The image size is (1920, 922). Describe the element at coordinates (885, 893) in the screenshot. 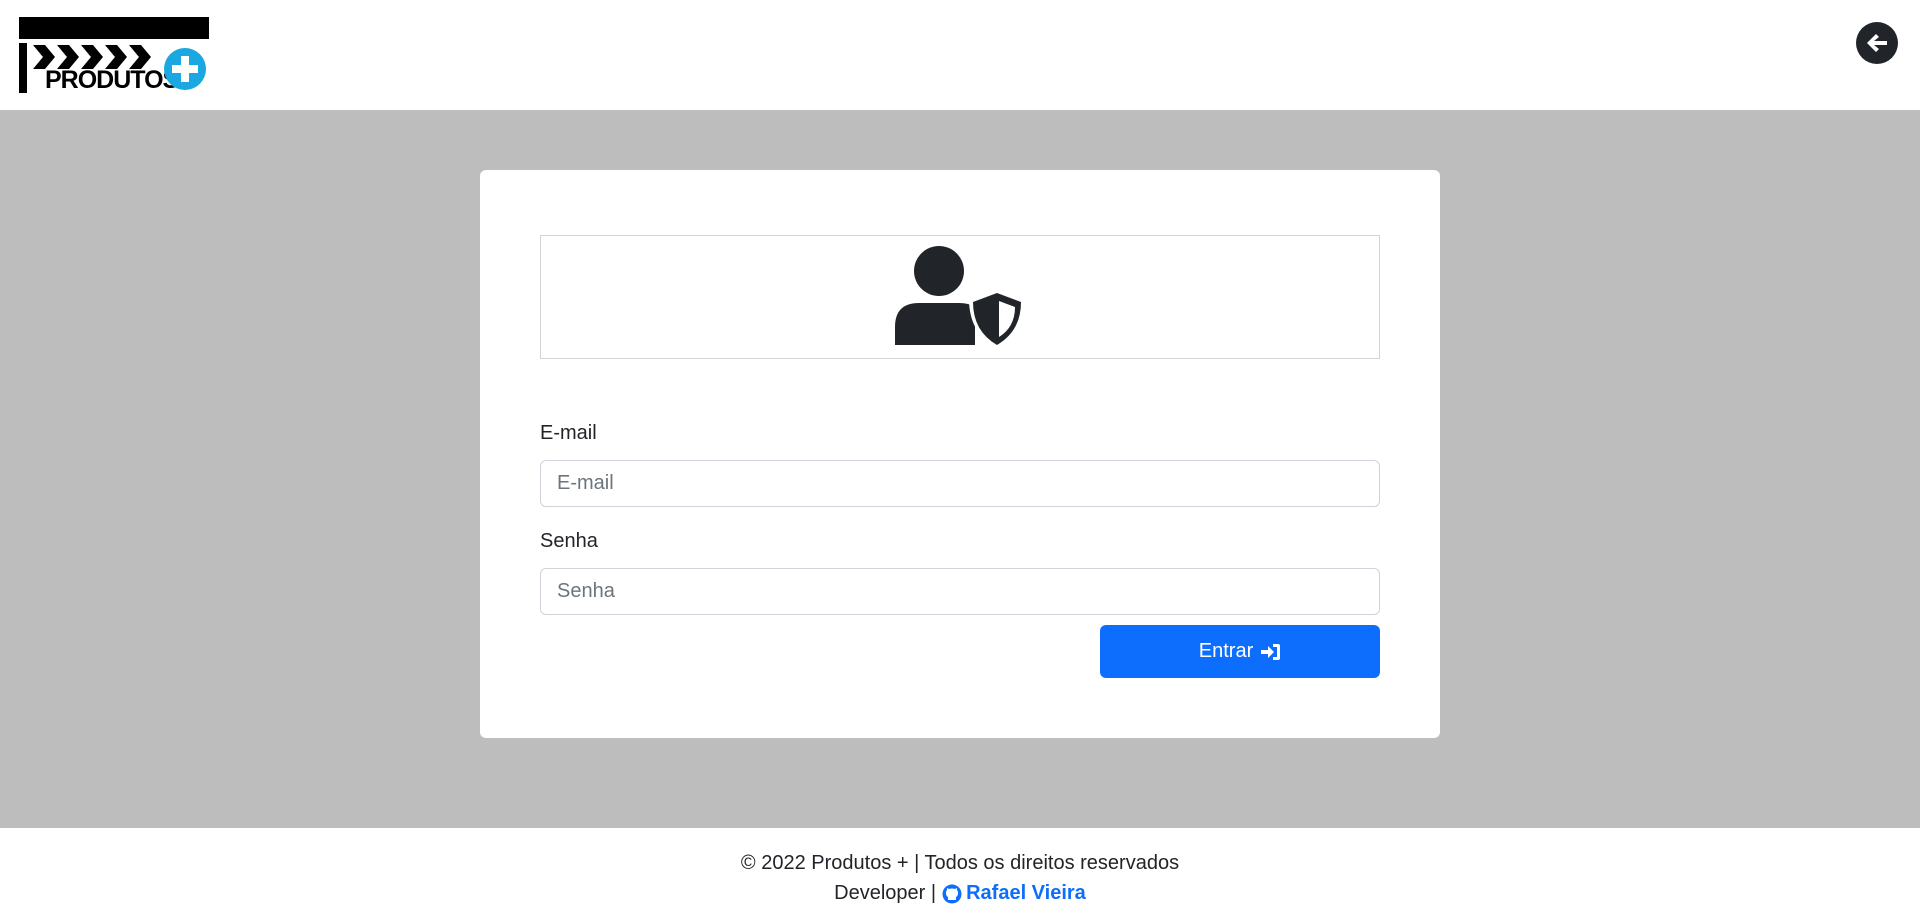

I see `developer-prefix: Developer |` at that location.